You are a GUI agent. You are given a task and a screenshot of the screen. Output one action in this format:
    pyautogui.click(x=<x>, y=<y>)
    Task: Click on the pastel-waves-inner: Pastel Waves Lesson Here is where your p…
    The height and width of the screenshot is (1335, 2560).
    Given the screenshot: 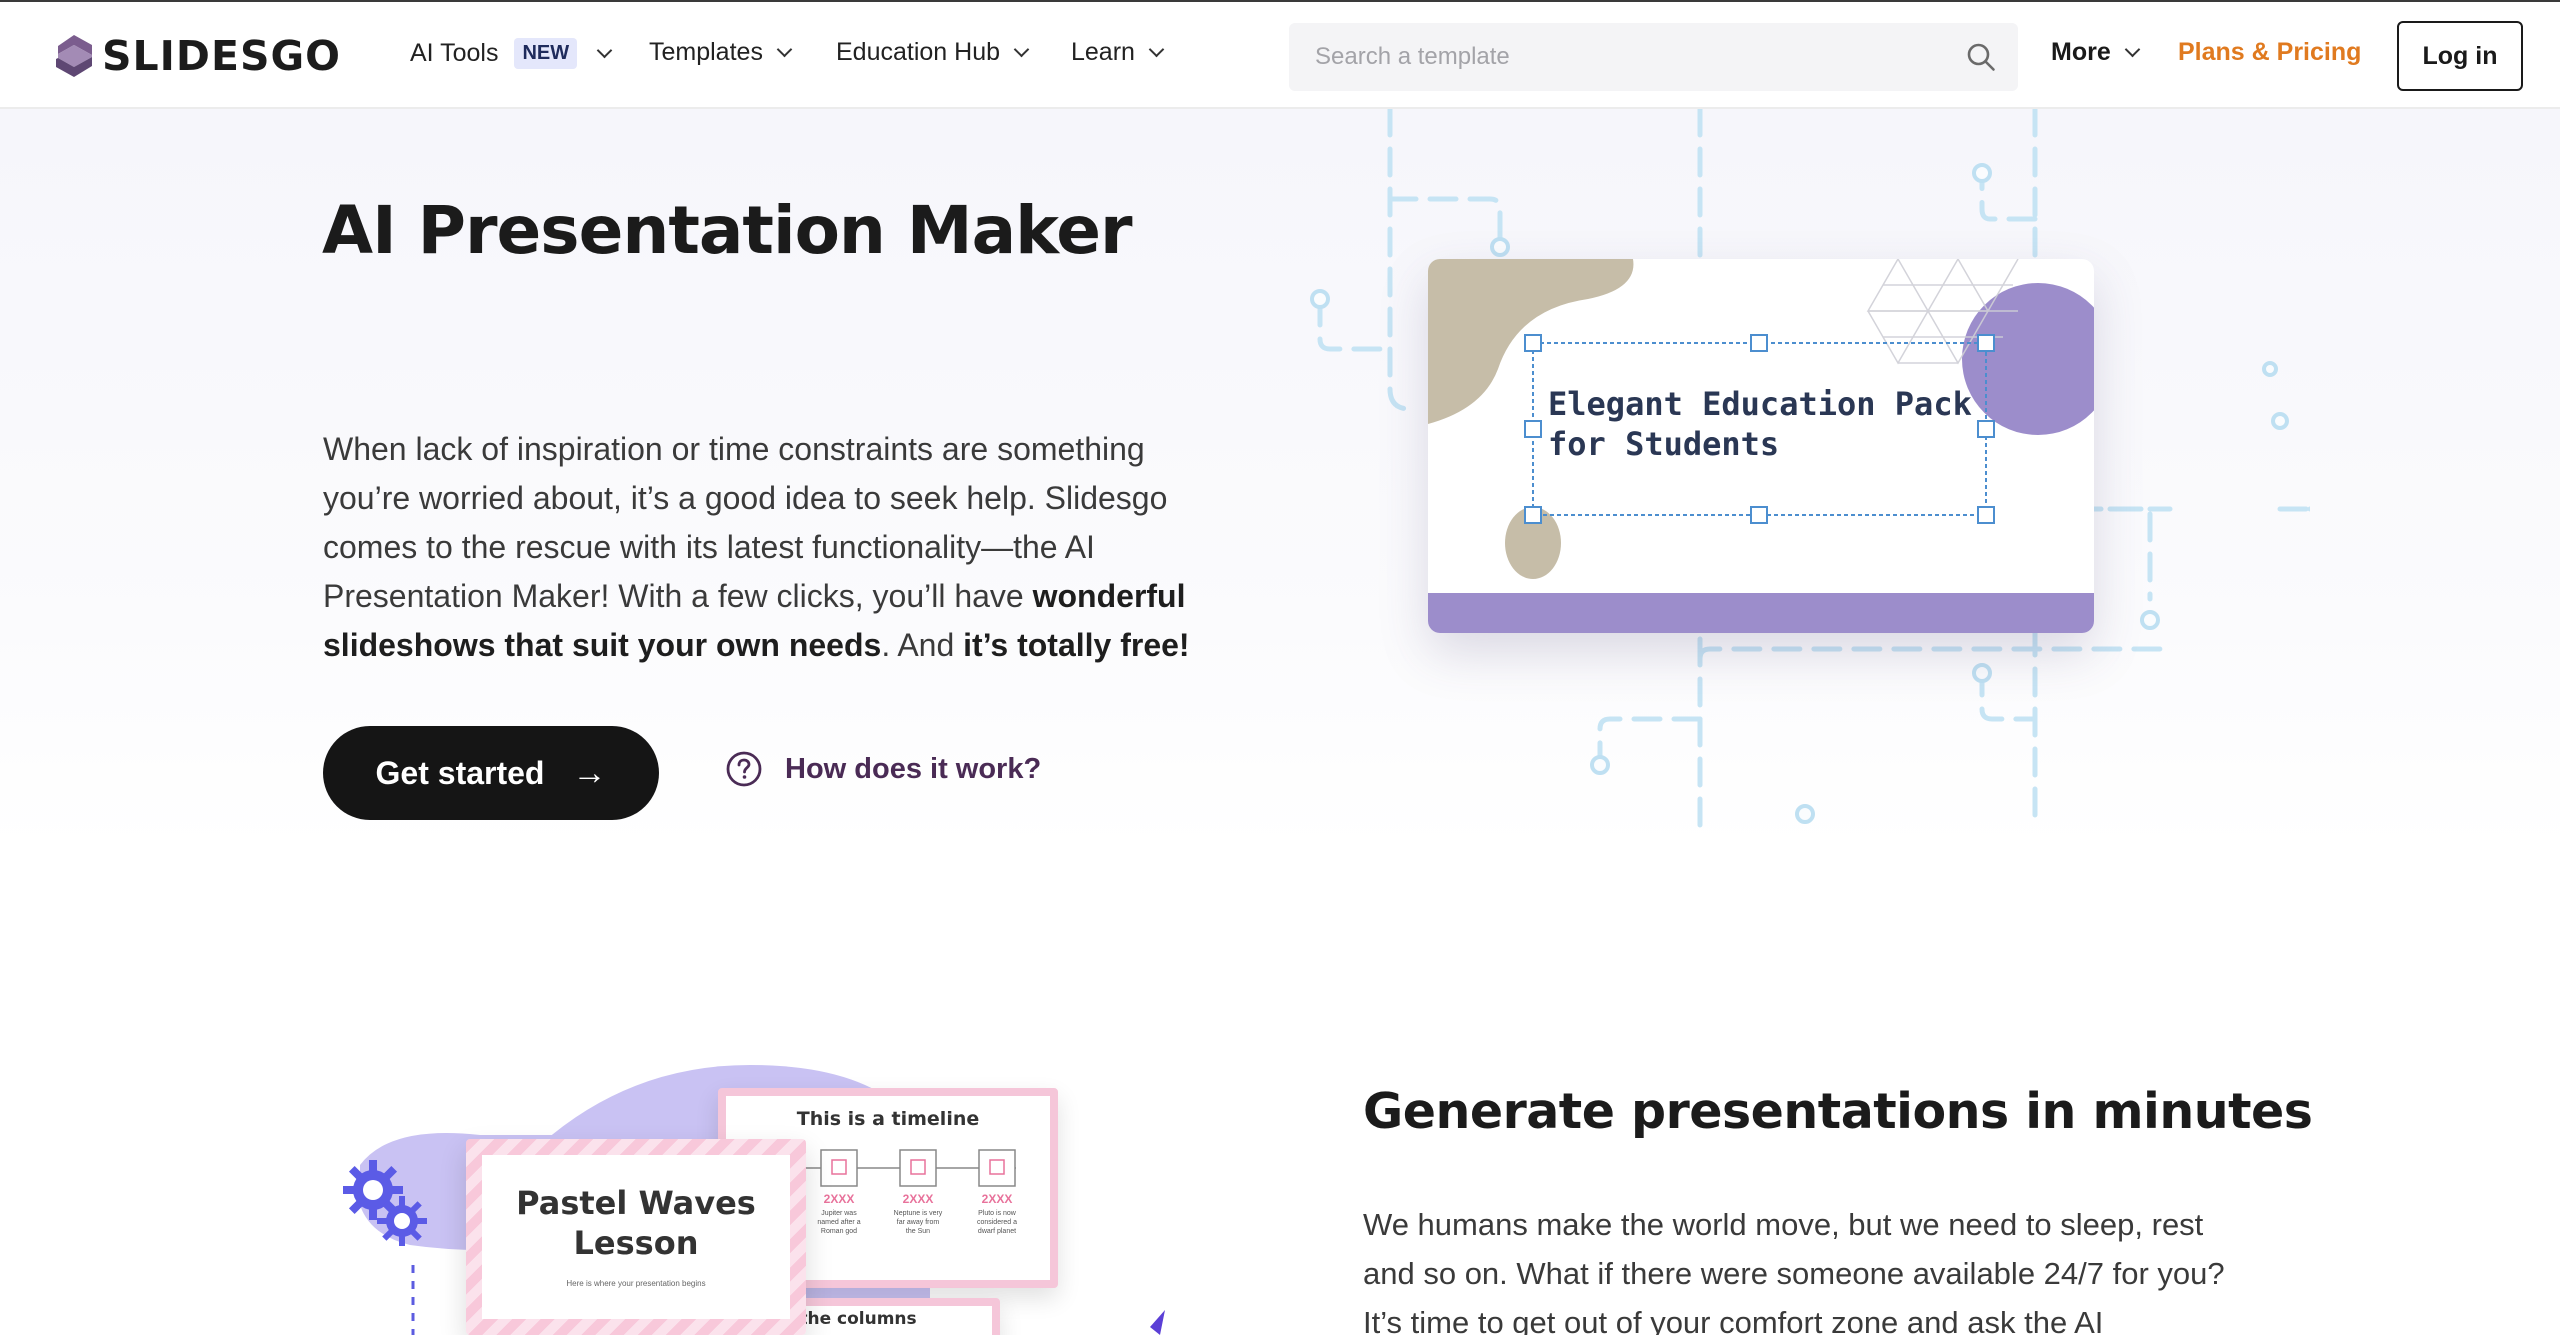 What is the action you would take?
    pyautogui.click(x=636, y=1237)
    